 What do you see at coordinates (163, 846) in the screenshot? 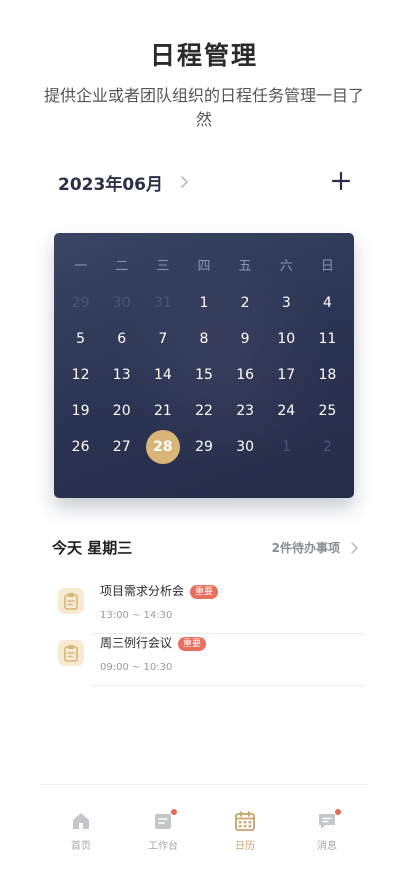
I see `tab-label: 工作台` at bounding box center [163, 846].